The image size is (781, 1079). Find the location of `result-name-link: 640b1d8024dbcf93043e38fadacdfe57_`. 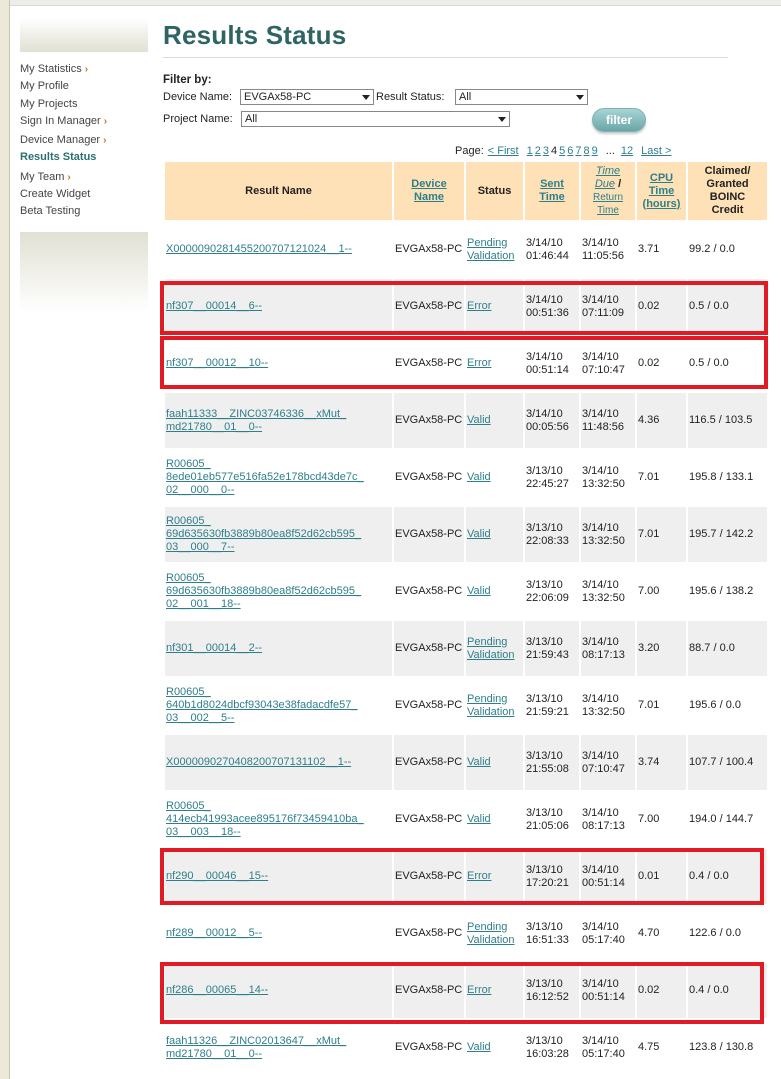

result-name-link: 640b1d8024dbcf93043e38fadacdfe57_ is located at coordinates (261, 705).